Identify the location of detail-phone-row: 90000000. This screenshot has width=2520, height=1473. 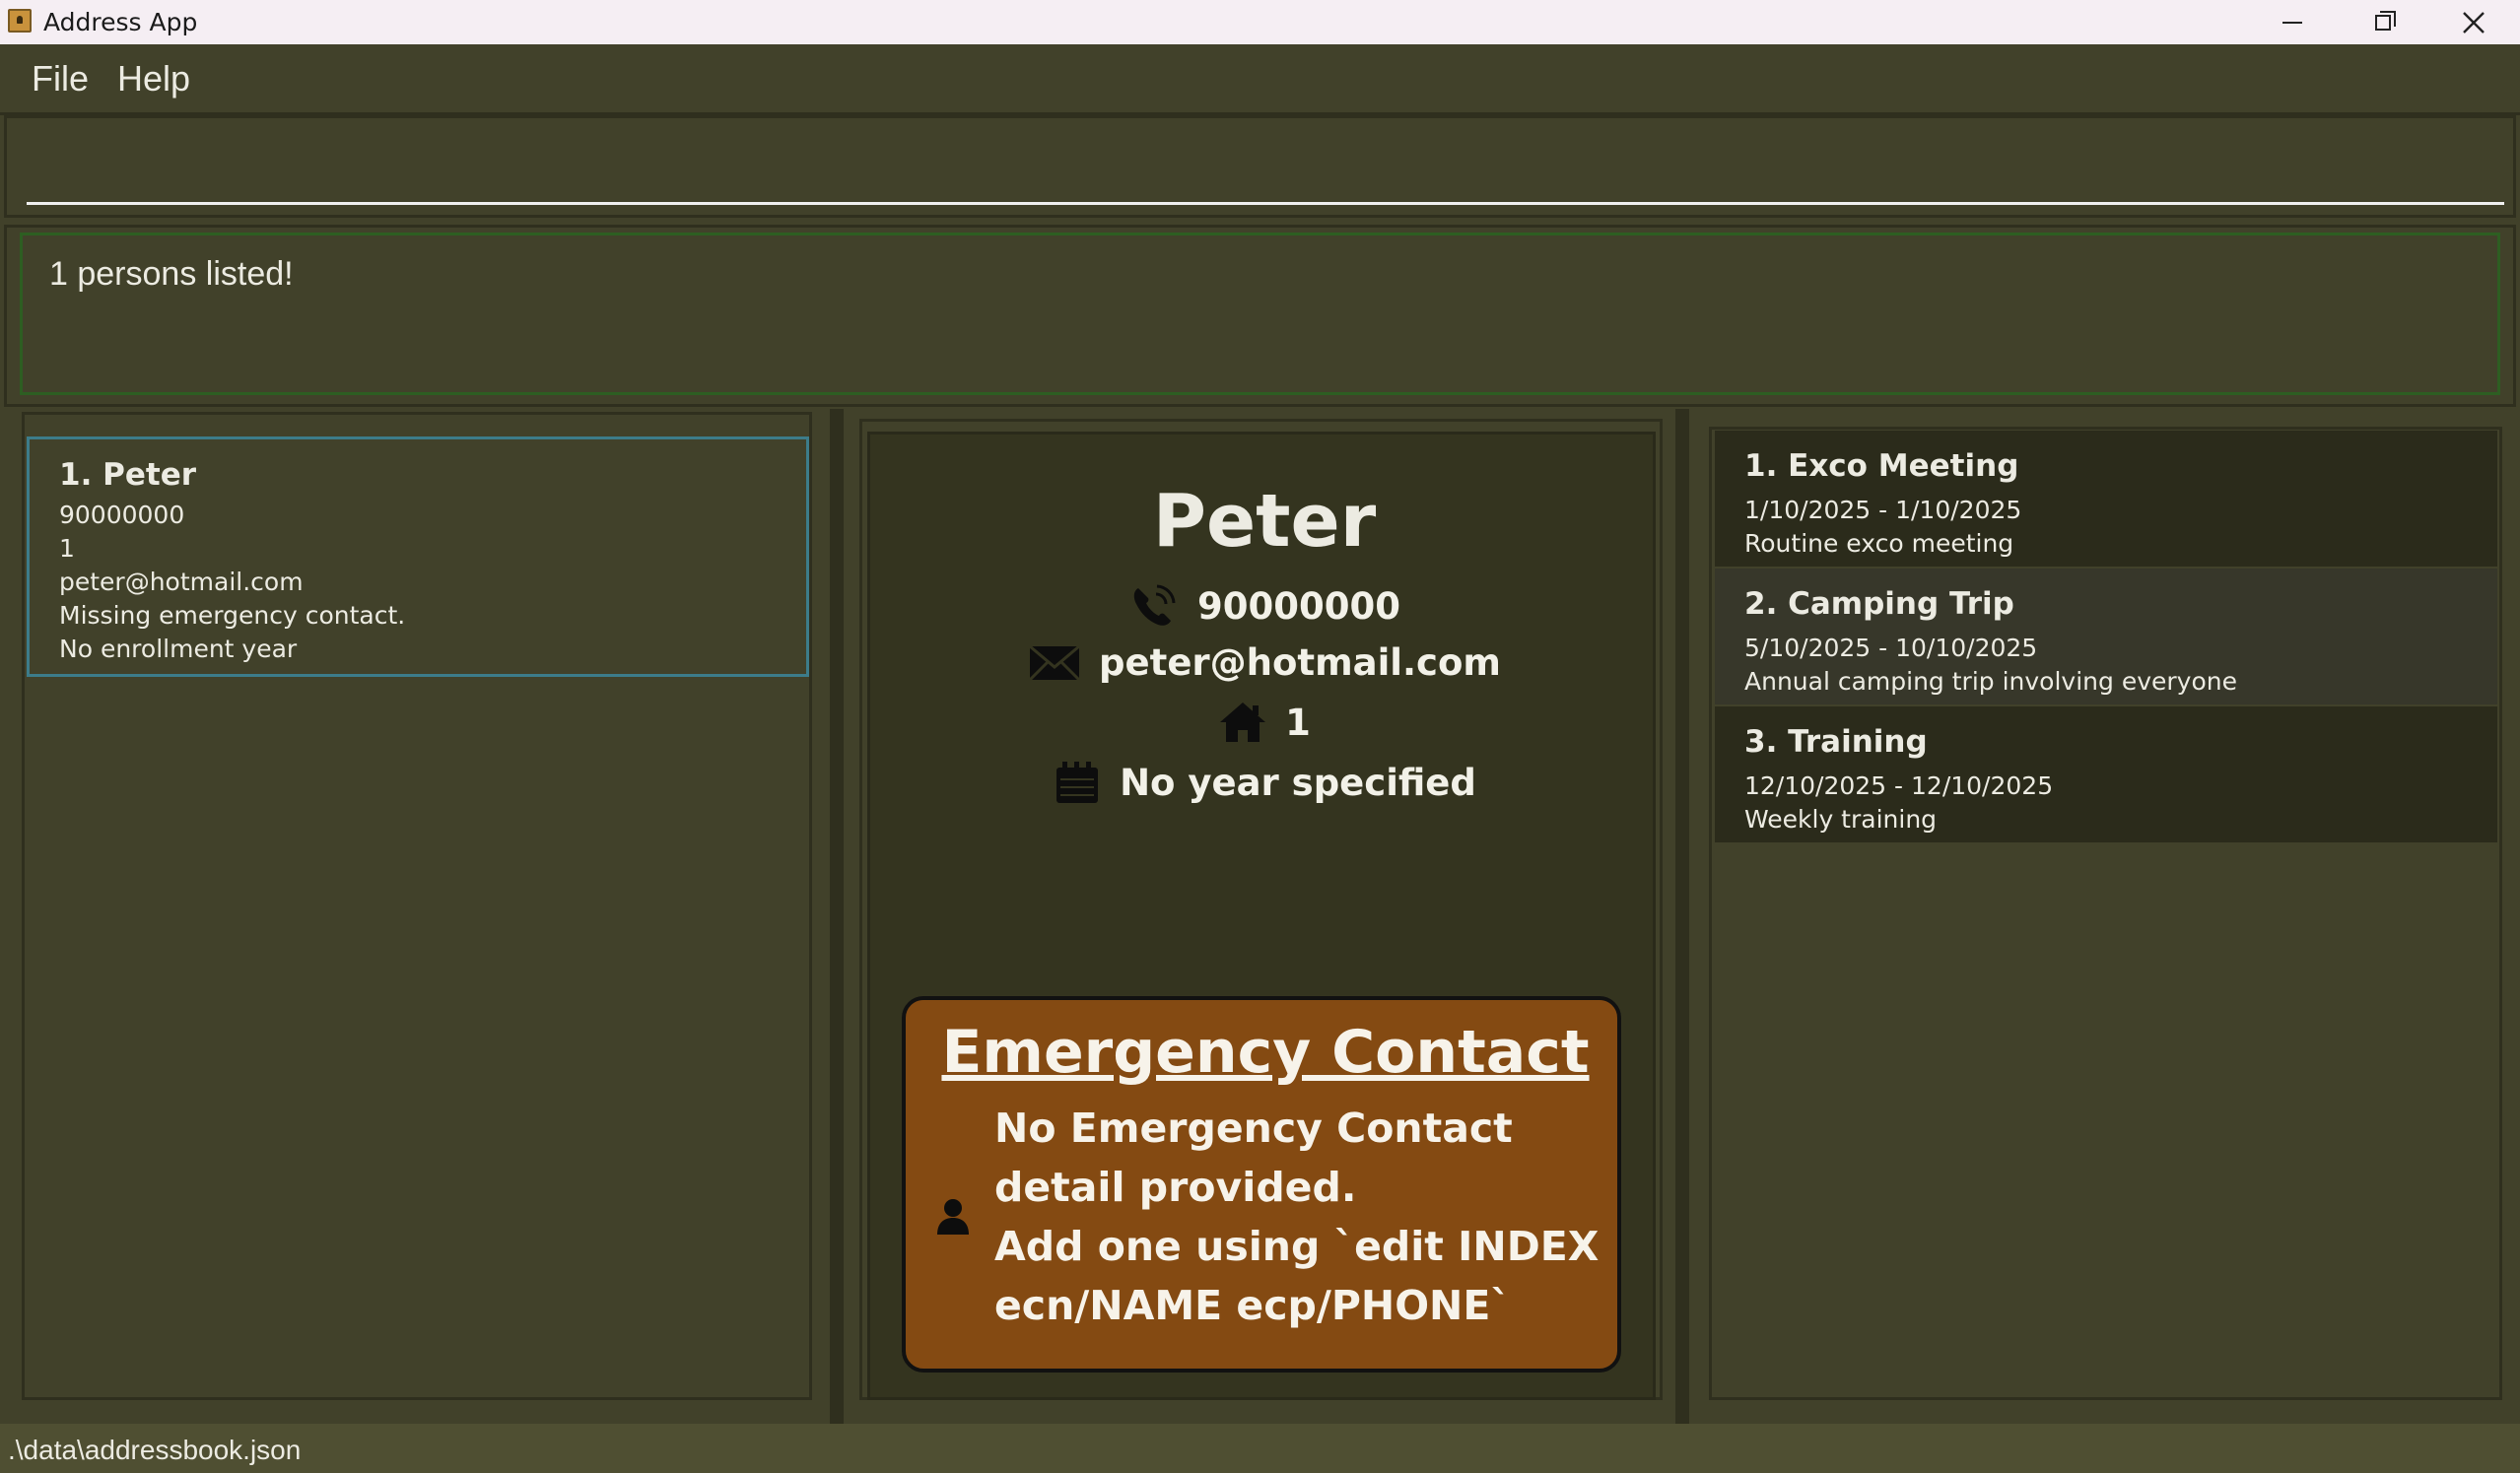
(1264, 606).